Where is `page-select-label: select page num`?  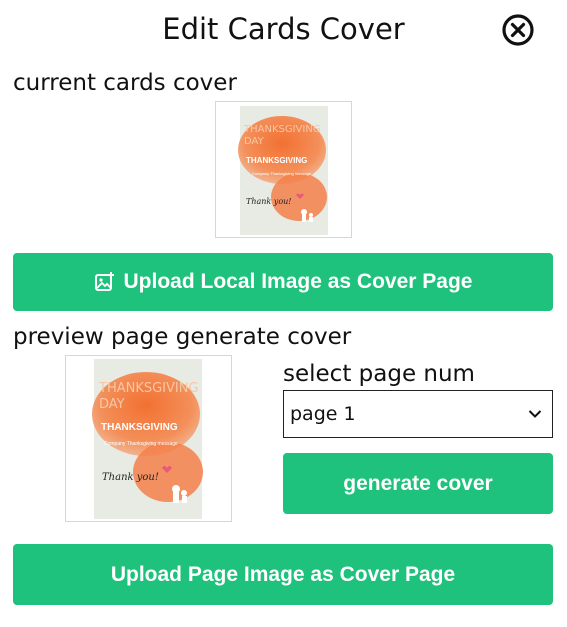
page-select-label: select page num is located at coordinates (379, 374).